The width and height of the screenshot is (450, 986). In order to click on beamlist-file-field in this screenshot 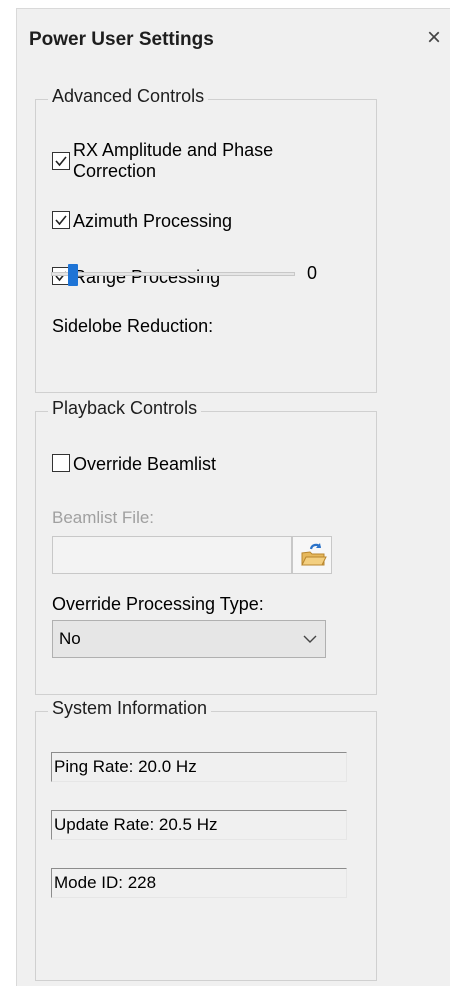, I will do `click(172, 555)`.